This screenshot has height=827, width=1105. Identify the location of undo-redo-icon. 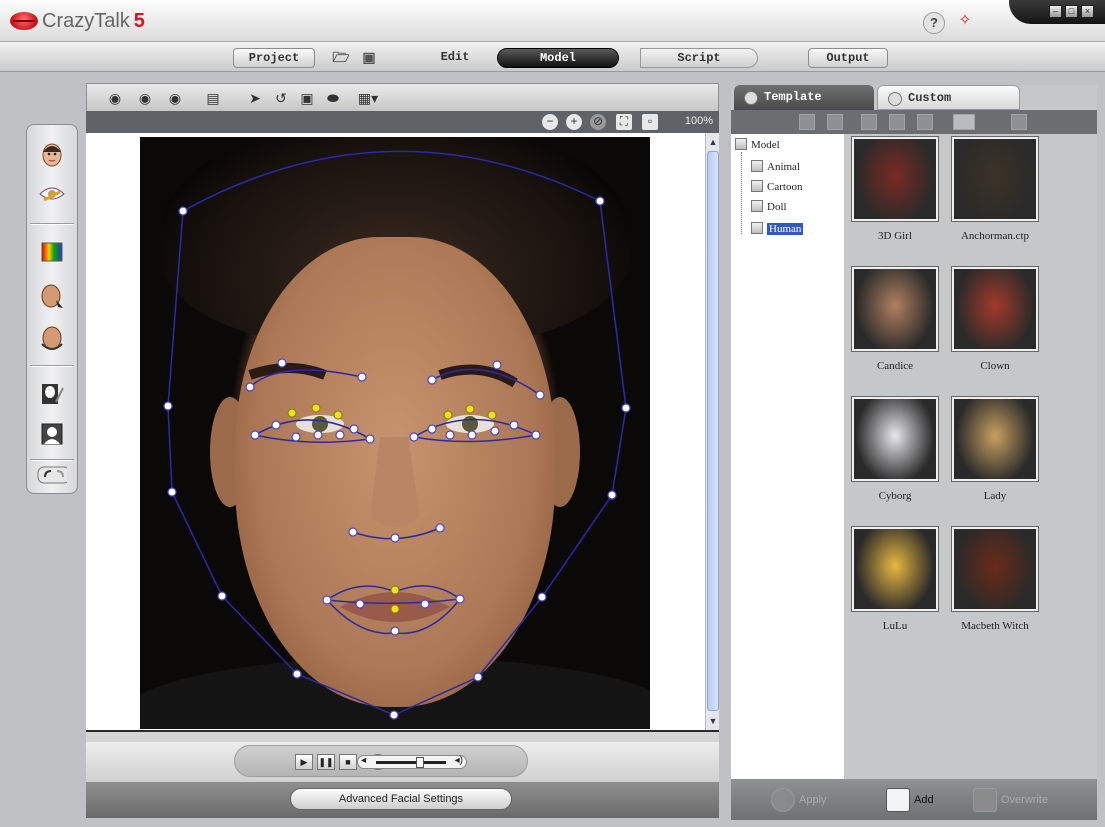
(52, 475).